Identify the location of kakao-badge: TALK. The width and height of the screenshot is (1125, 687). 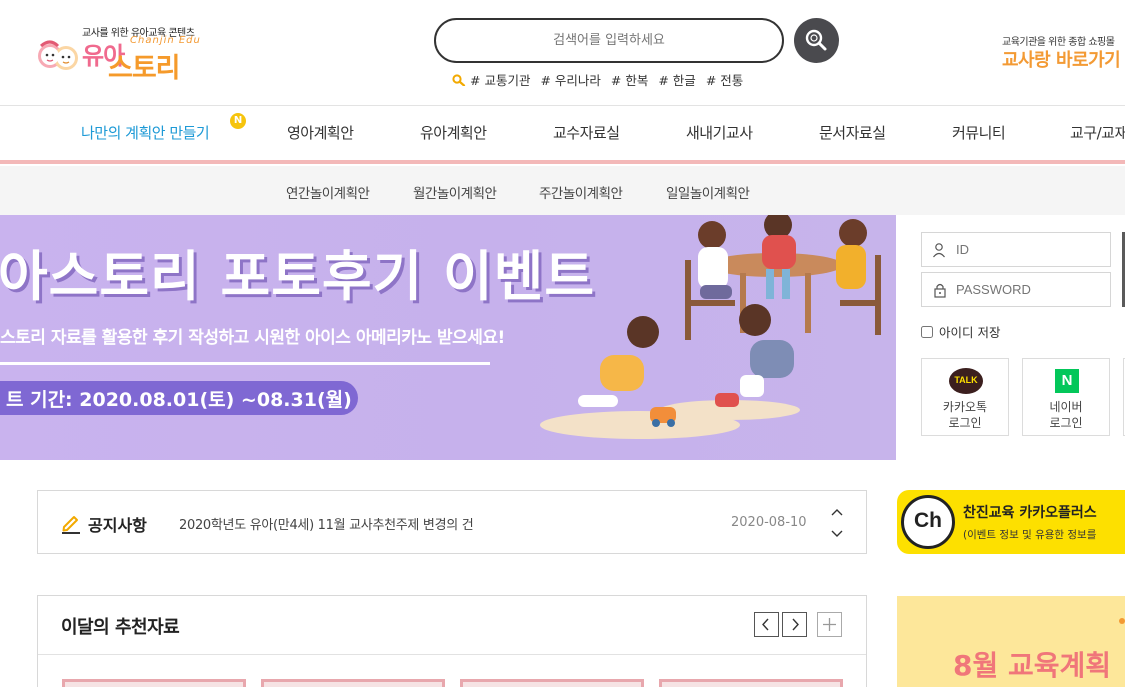
(966, 380).